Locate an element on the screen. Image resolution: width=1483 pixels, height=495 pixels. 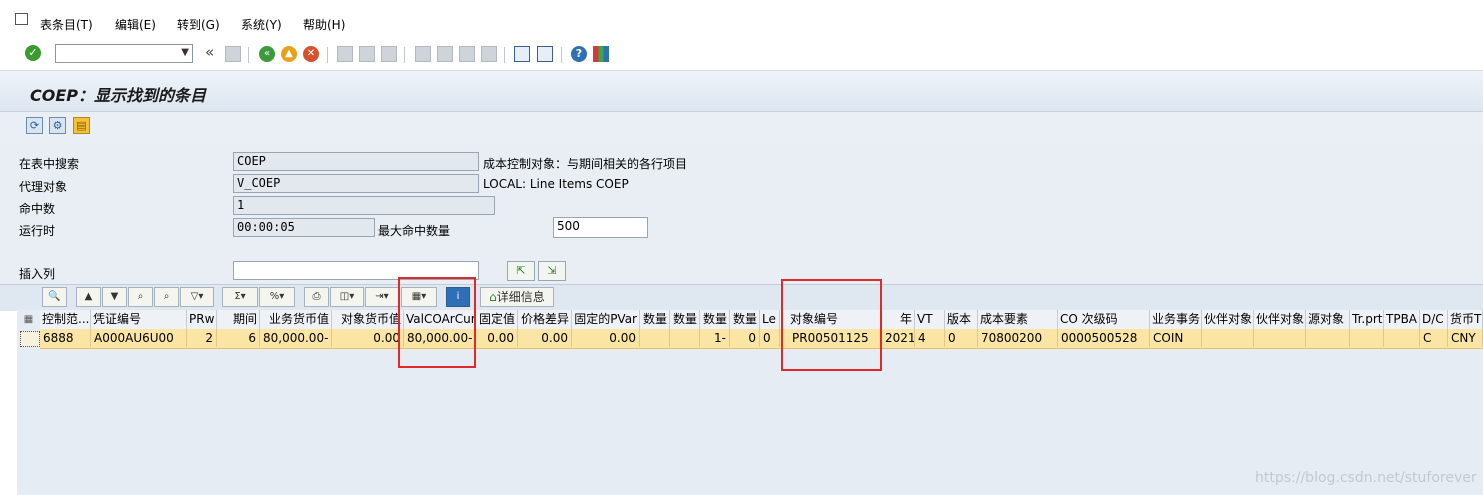
cell-fixed-pvar: 0.00 is located at coordinates (606, 338).